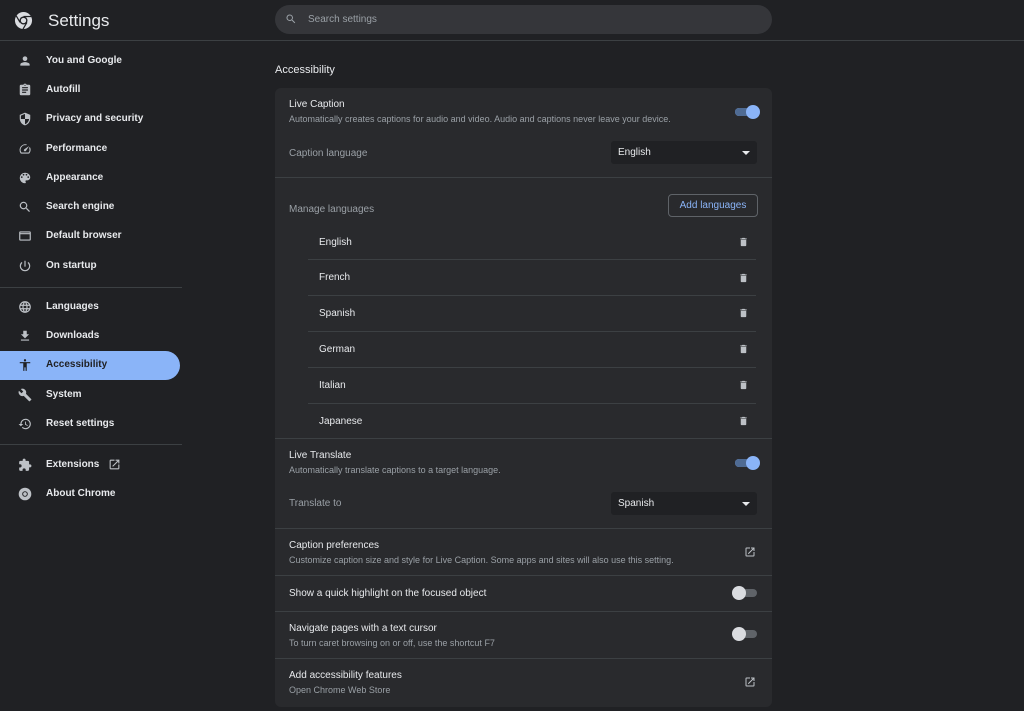 Image resolution: width=1024 pixels, height=711 pixels. Describe the element at coordinates (684, 152) in the screenshot. I see `caption-language-select: English` at that location.